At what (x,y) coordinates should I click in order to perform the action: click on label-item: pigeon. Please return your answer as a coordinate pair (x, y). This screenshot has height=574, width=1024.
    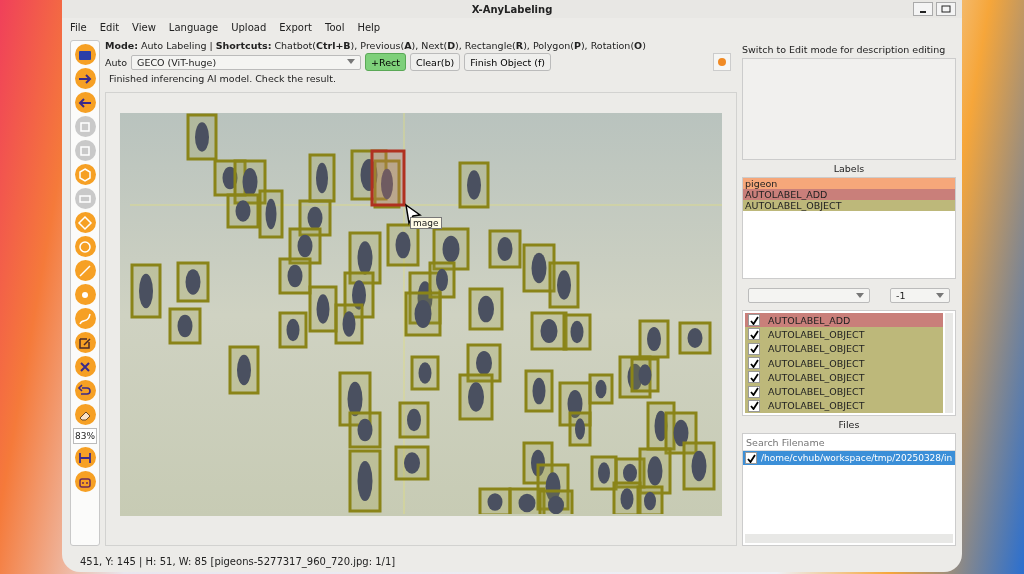
    Looking at the image, I should click on (849, 183).